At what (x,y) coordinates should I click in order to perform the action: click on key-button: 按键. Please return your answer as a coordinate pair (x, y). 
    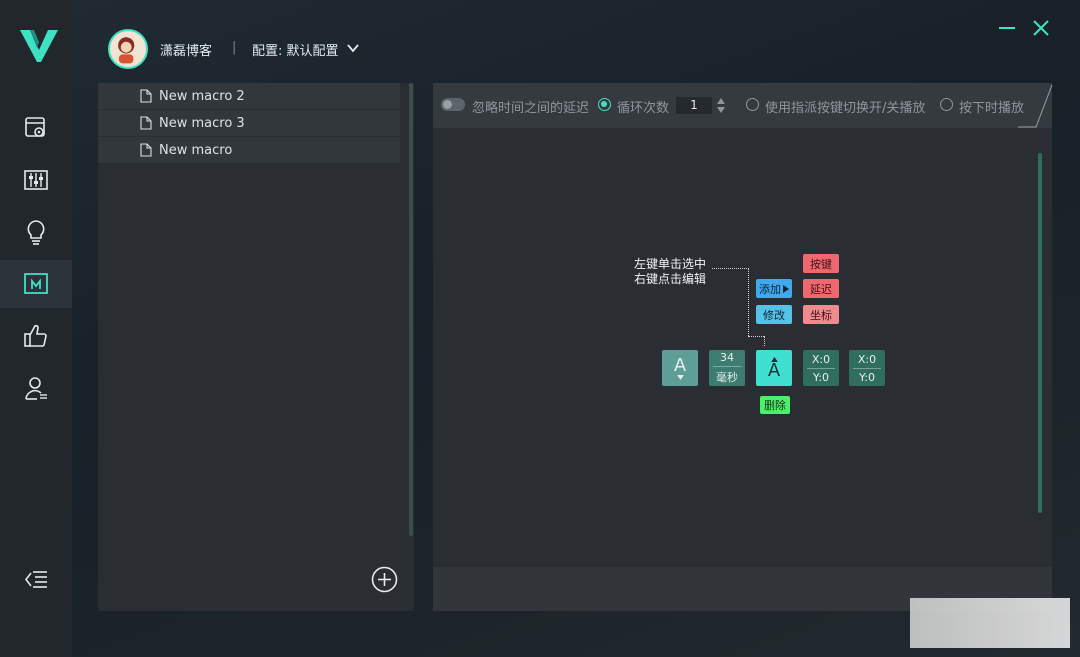
    Looking at the image, I should click on (821, 263).